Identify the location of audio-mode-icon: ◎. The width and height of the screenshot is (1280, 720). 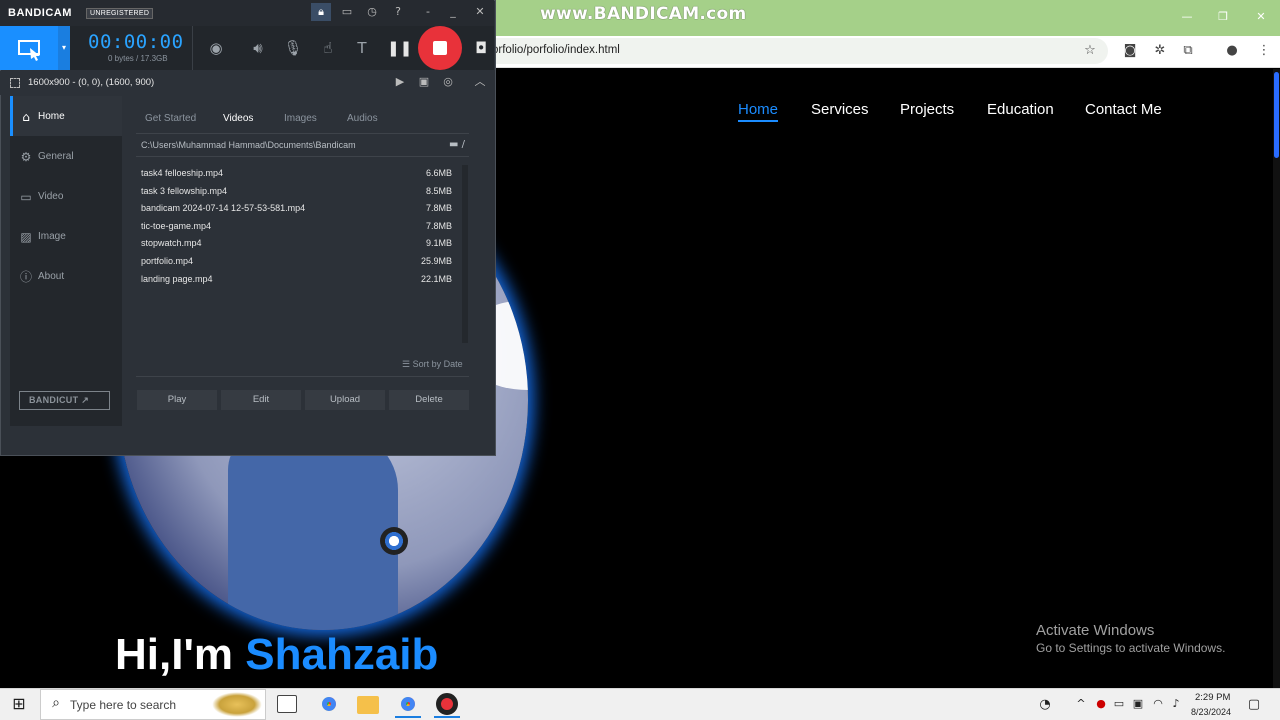
(448, 82).